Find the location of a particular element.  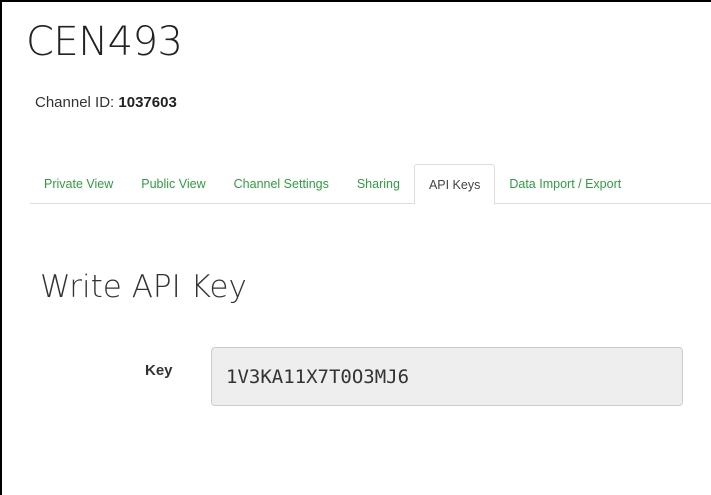

channel-title: CEN493 is located at coordinates (104, 42).